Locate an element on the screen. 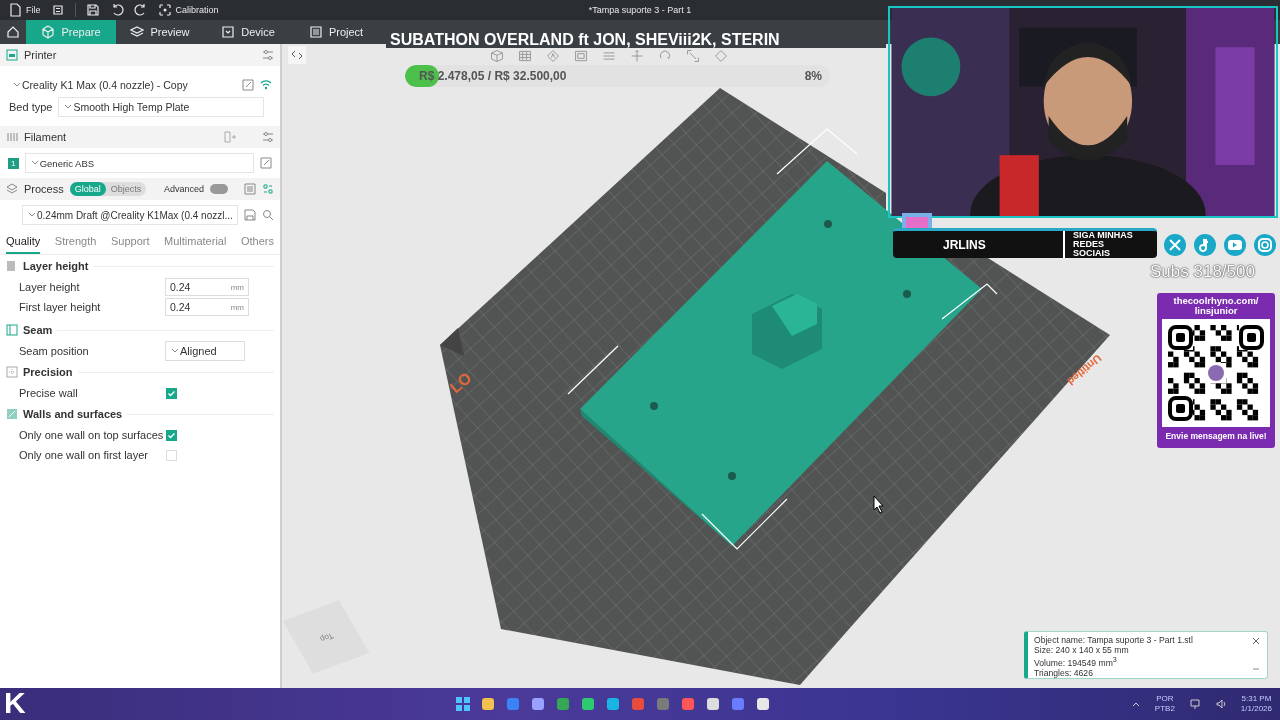 The image size is (1280, 720). calibration-icon is located at coordinates (164, 10).